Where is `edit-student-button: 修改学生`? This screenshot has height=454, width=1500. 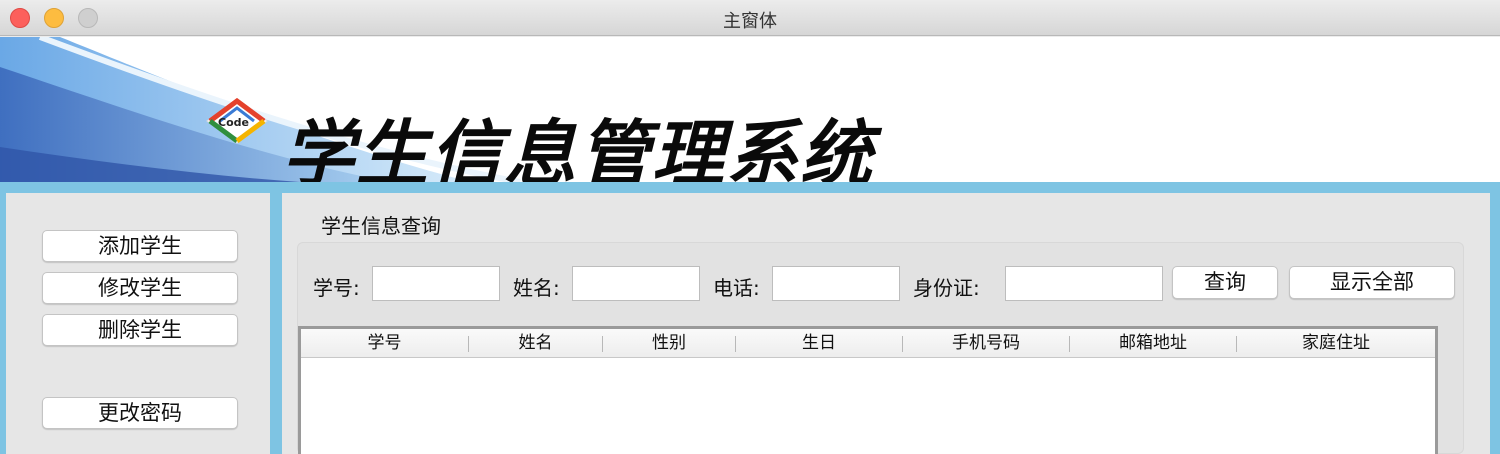
edit-student-button: 修改学生 is located at coordinates (140, 288).